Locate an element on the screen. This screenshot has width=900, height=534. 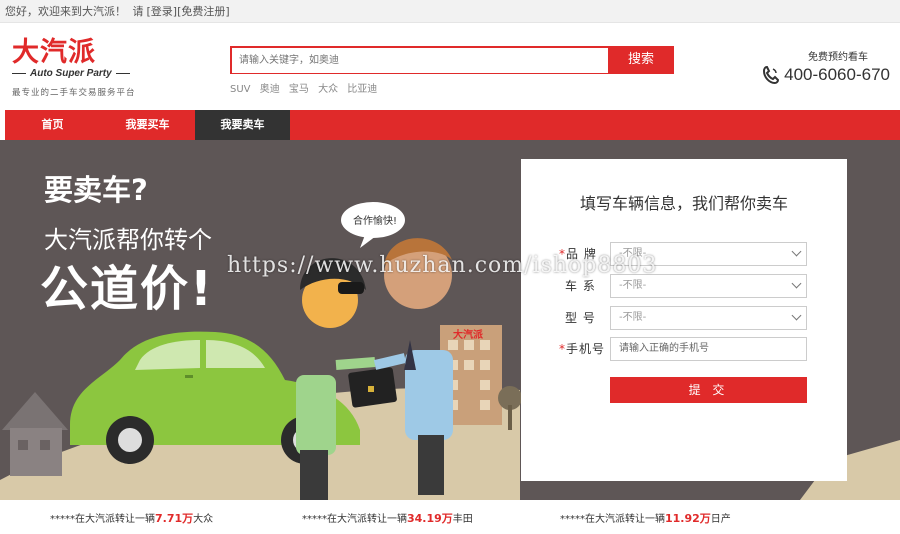
watermark-text: https://www.huzhan.com/ishop8803 is located at coordinates (442, 265).